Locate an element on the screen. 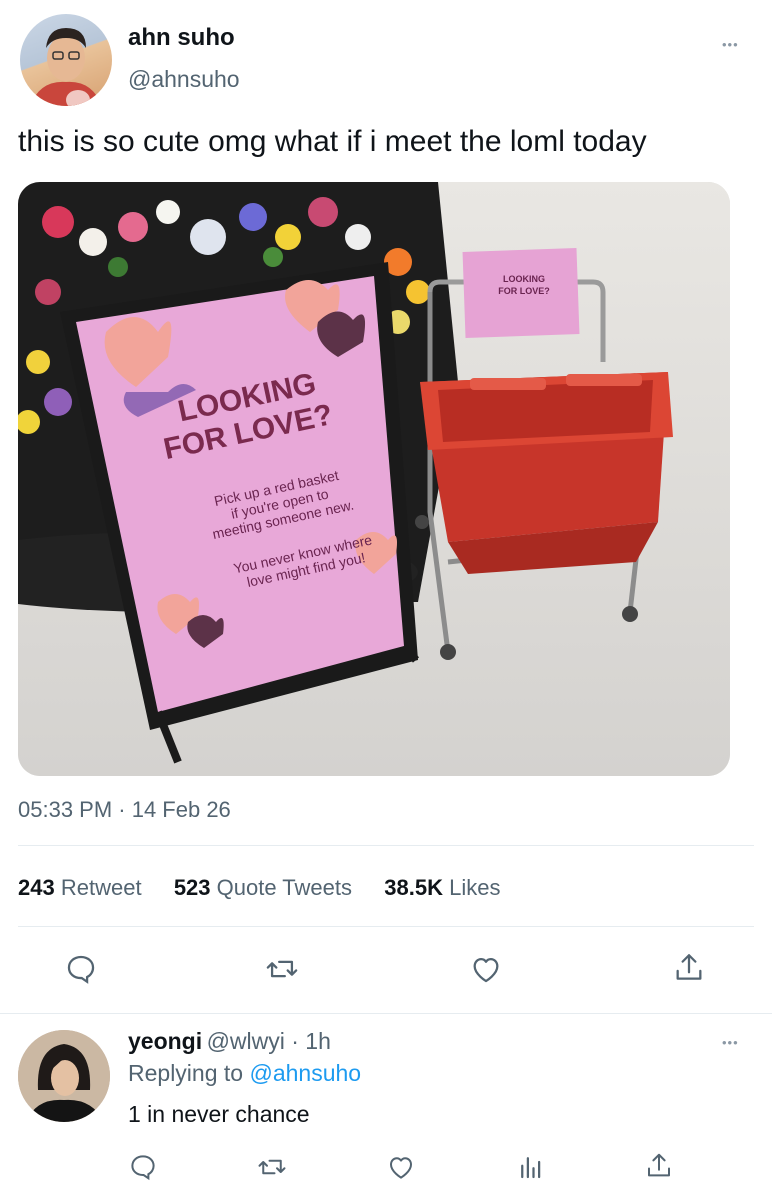 This screenshot has width=772, height=1199. retweets-count: 243 is located at coordinates (36, 887).